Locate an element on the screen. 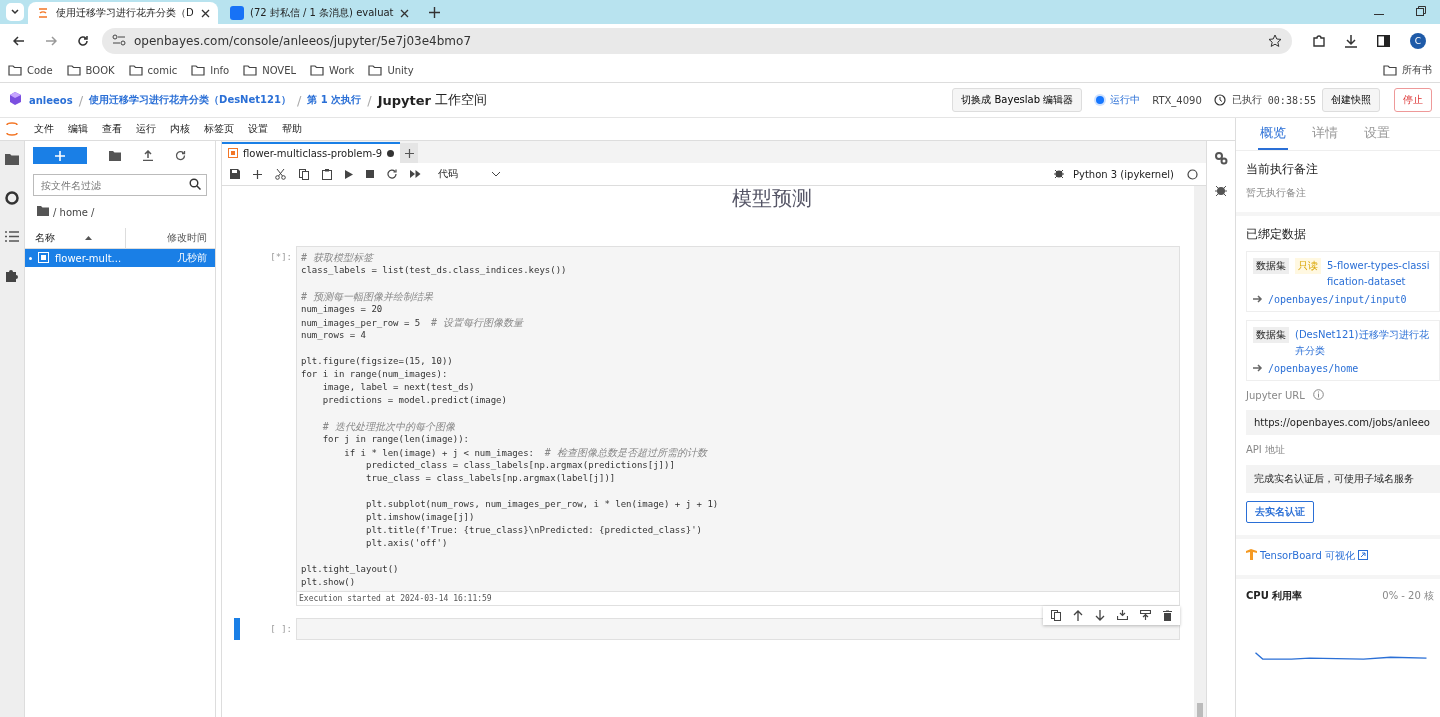 The image size is (1440, 717). add-cell-icon is located at coordinates (257, 174).